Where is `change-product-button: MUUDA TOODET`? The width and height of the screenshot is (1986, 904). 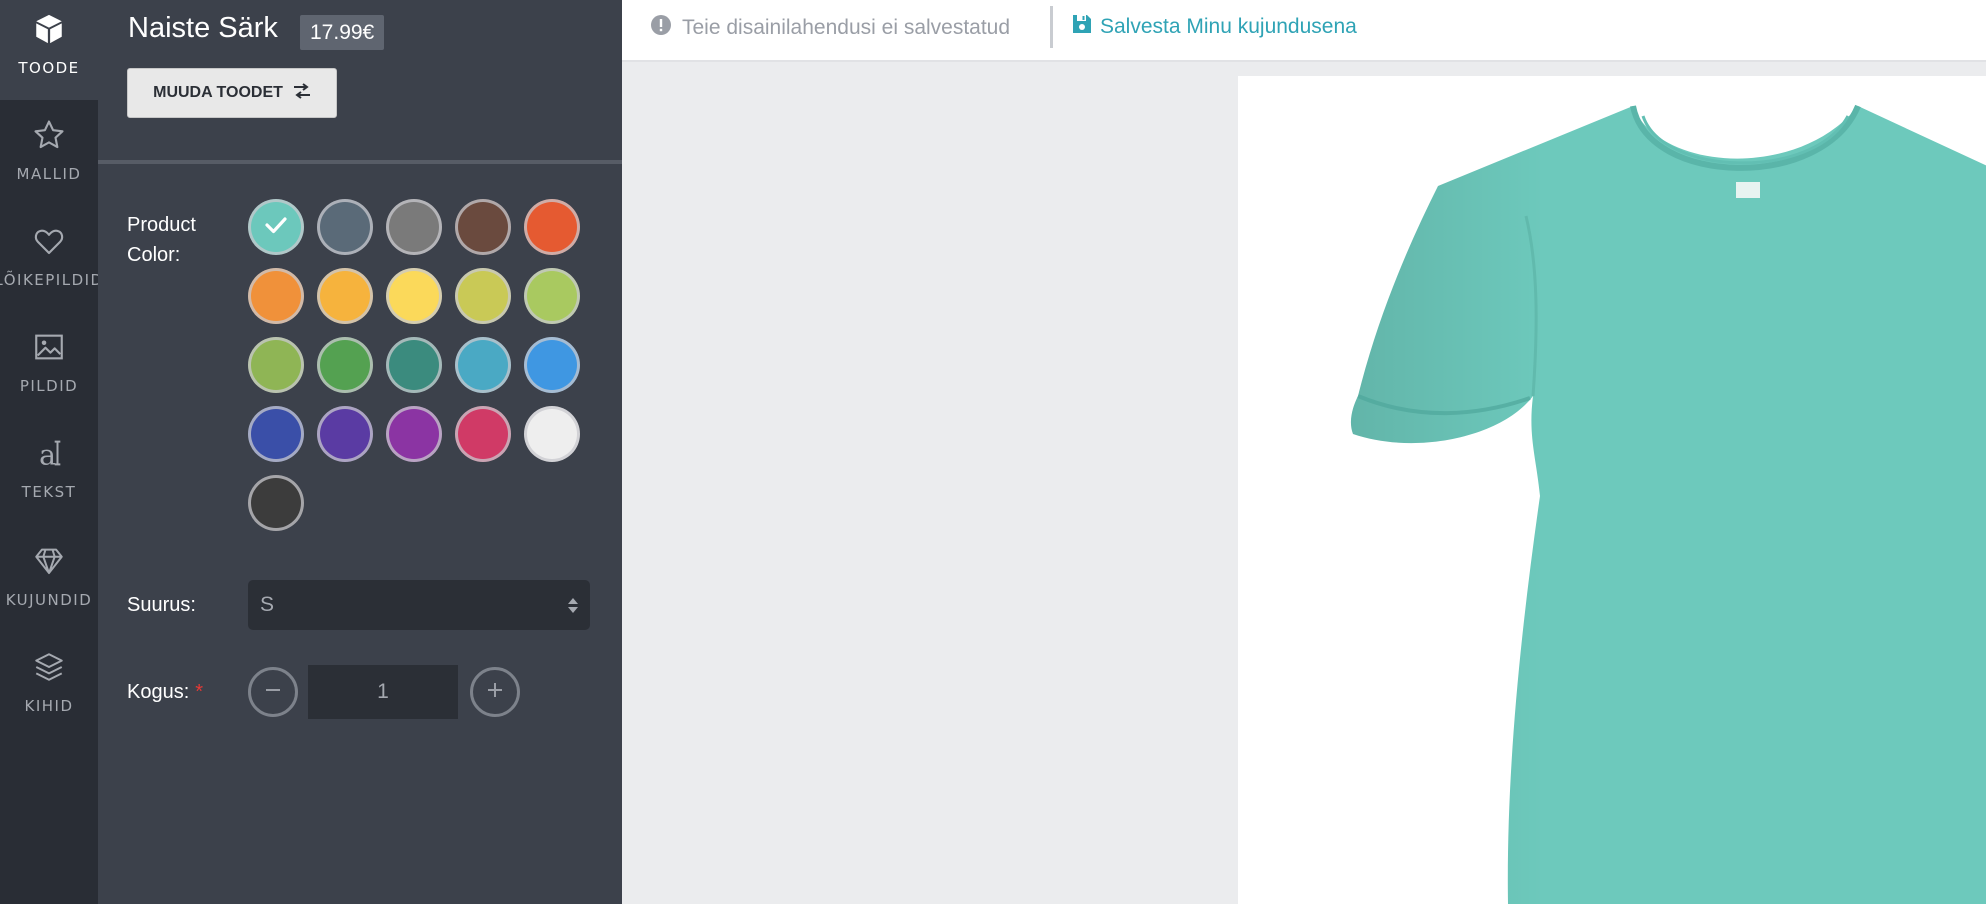
change-product-button: MUUDA TOODET is located at coordinates (232, 93).